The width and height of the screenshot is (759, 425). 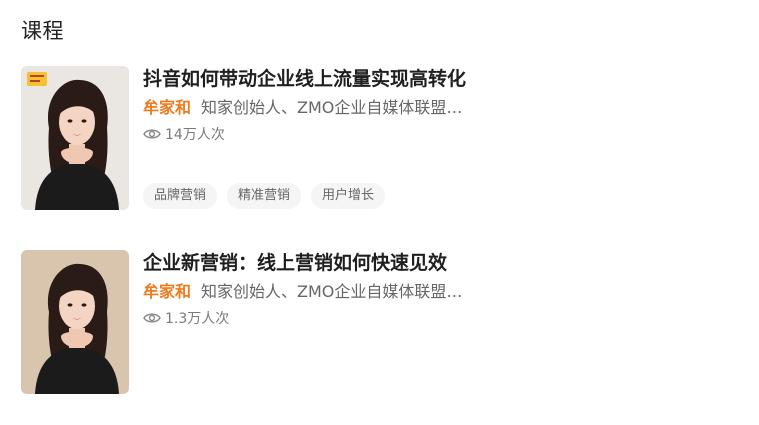 What do you see at coordinates (264, 196) in the screenshot?
I see `tag: 精准营销` at bounding box center [264, 196].